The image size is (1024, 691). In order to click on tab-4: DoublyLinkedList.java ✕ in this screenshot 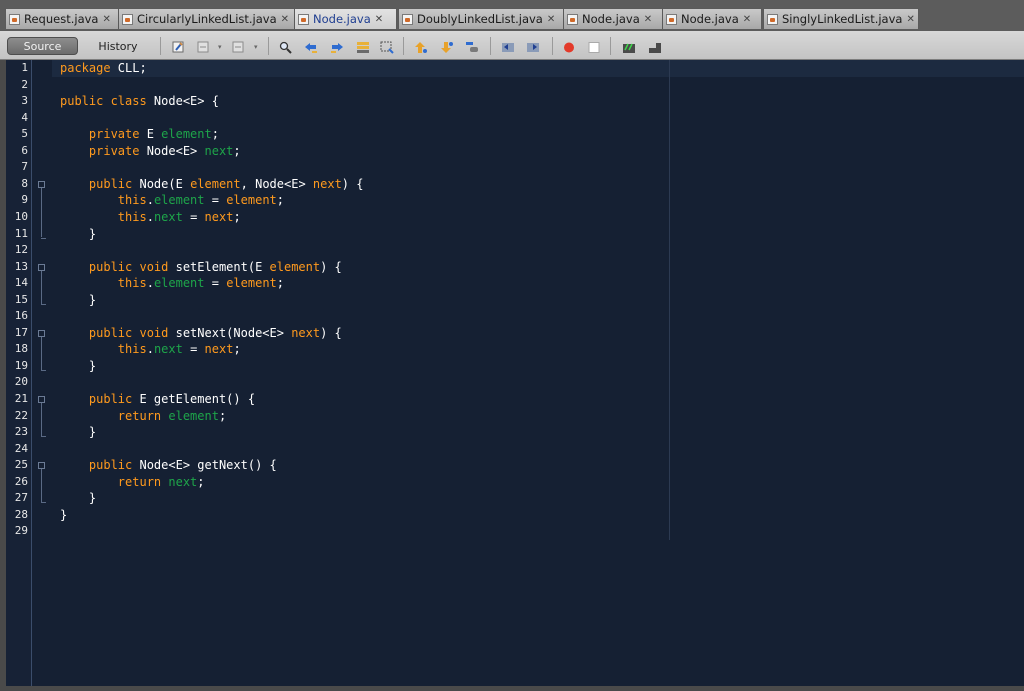, I will do `click(482, 18)`.